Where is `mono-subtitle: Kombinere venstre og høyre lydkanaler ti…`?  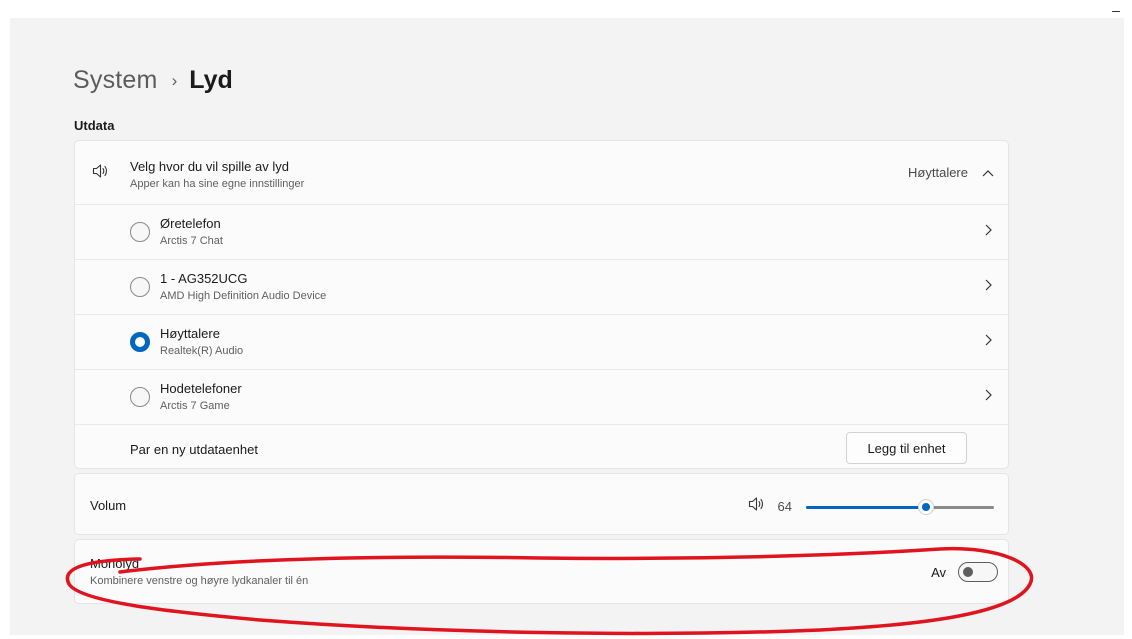 mono-subtitle: Kombinere venstre og høyre lydkanaler ti… is located at coordinates (199, 581).